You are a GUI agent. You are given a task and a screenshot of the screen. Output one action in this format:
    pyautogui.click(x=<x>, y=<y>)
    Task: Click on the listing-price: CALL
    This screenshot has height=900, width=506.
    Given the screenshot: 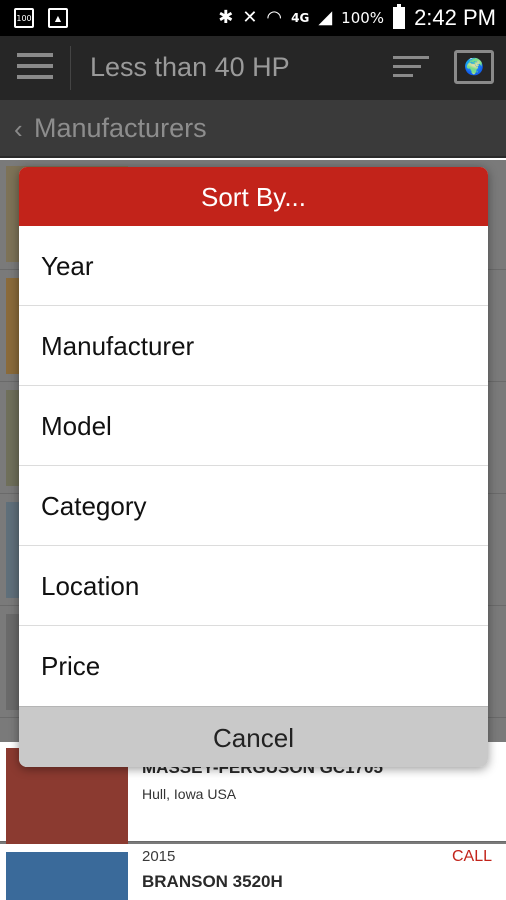 What is the action you would take?
    pyautogui.click(x=472, y=857)
    